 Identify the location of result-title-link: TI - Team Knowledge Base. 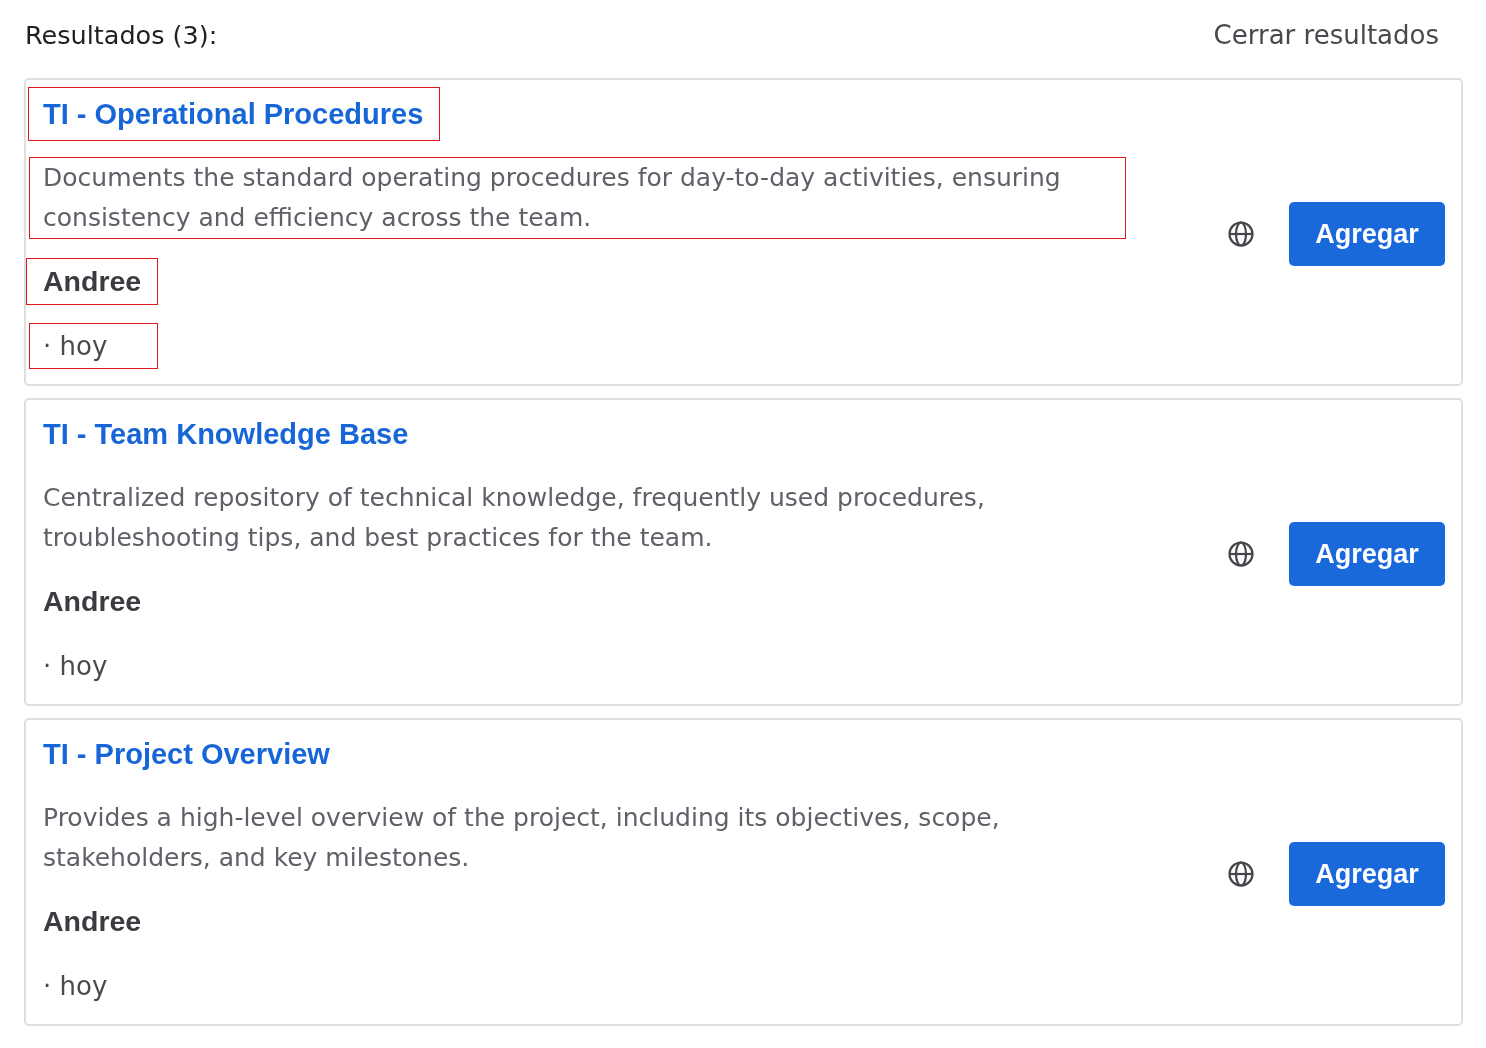
(227, 434).